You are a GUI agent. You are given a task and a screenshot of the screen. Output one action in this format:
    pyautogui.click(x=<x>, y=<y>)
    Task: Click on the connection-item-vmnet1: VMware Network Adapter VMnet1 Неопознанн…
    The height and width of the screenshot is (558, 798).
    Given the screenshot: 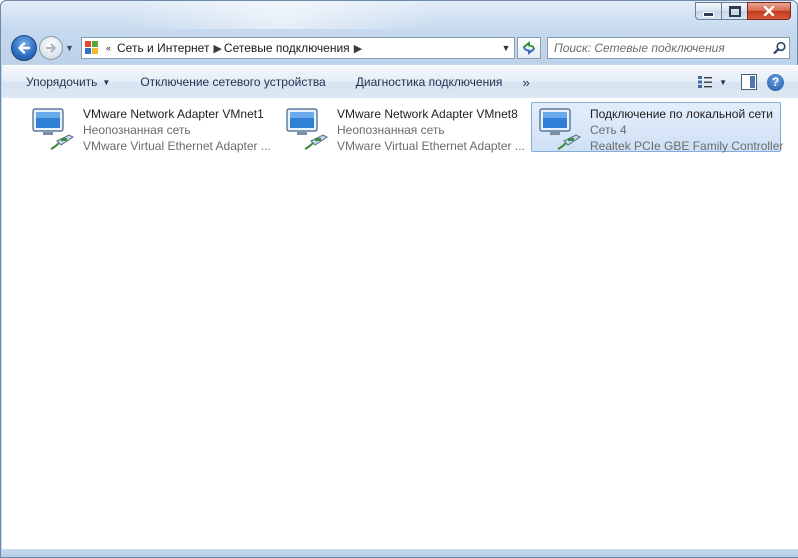 What is the action you would take?
    pyautogui.click(x=148, y=128)
    